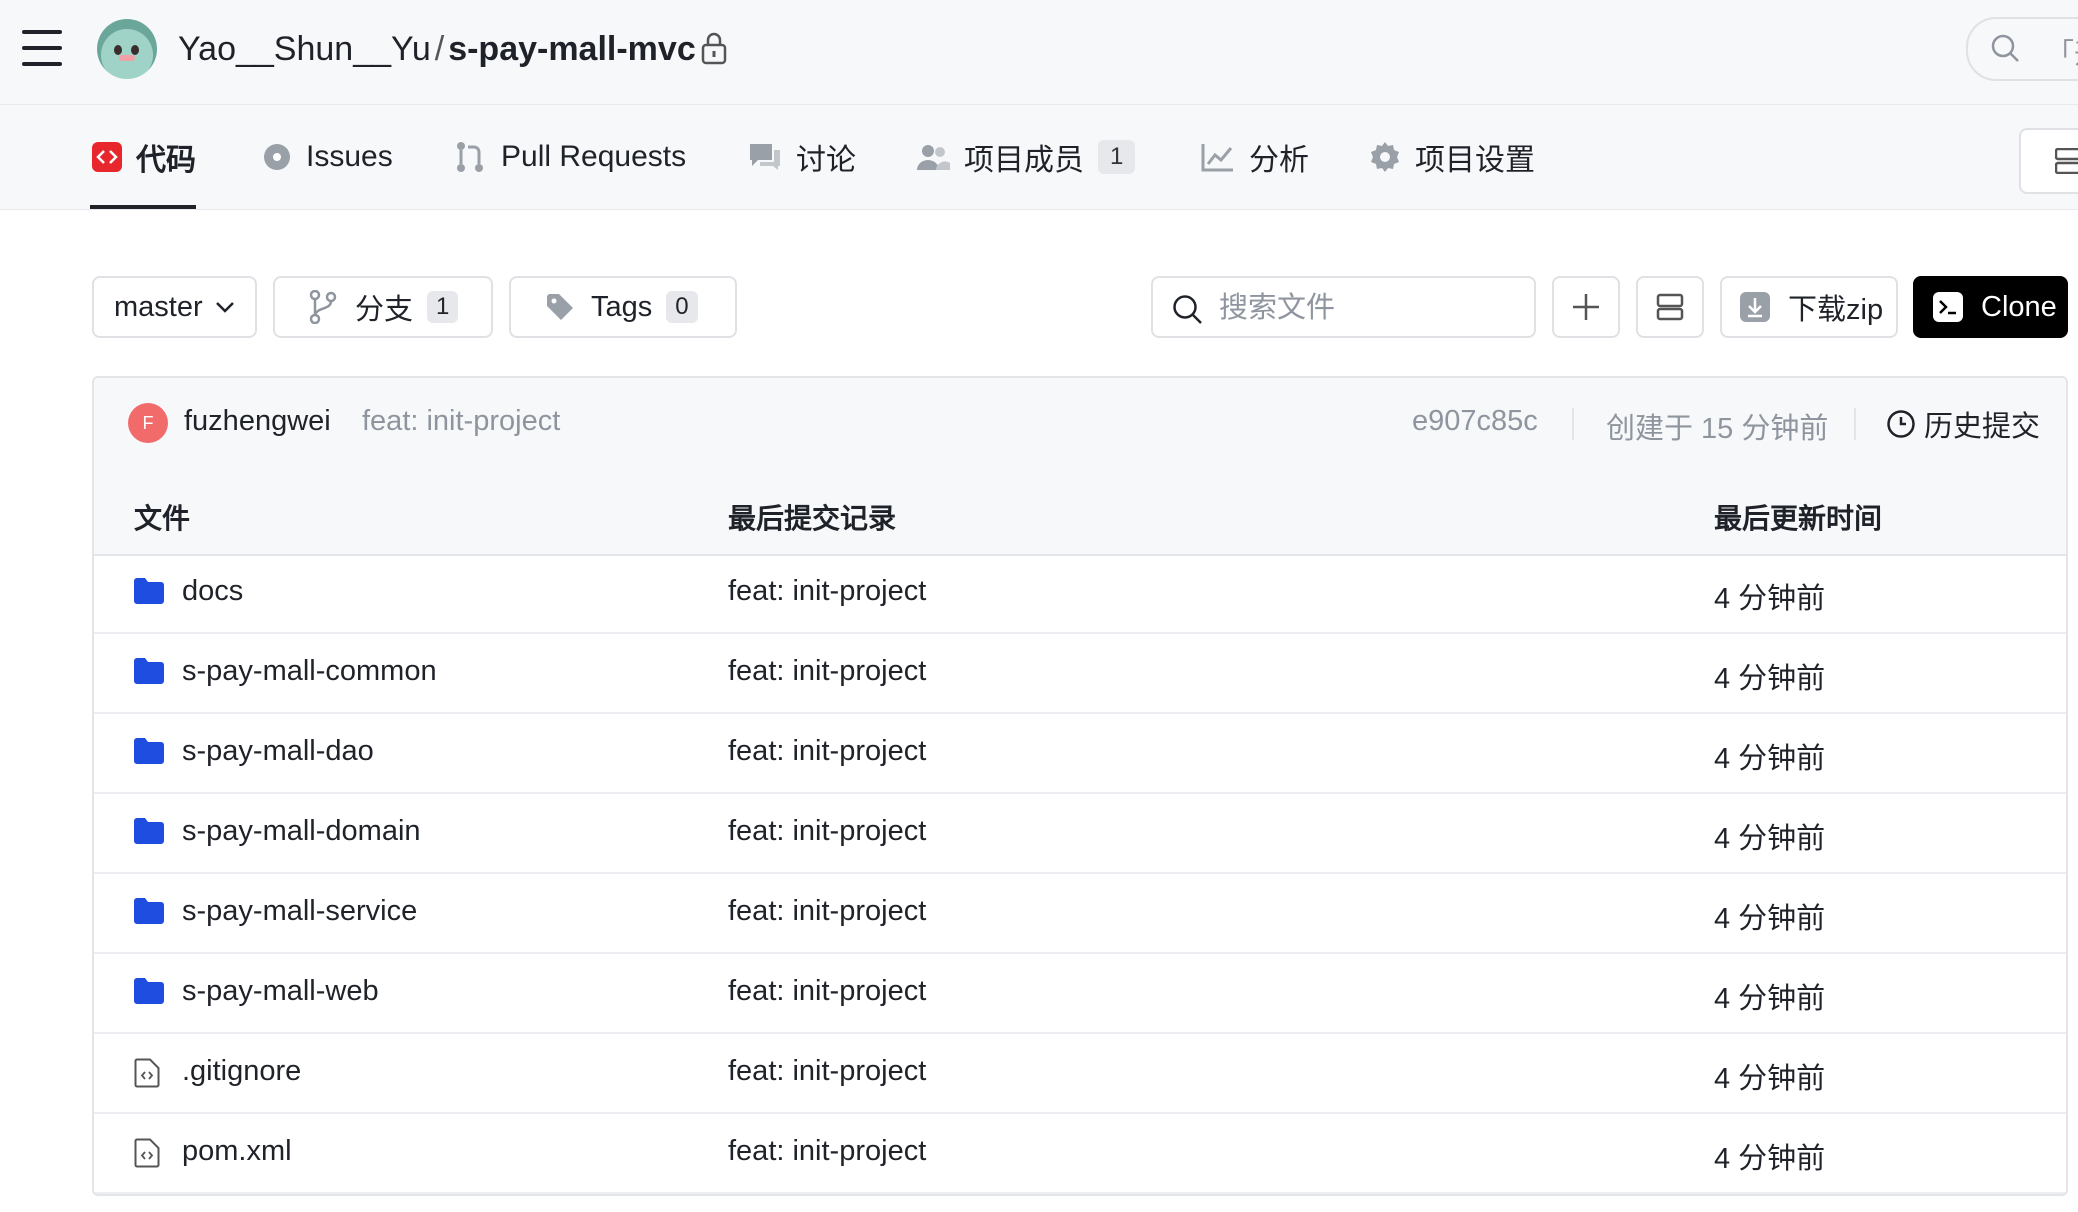  What do you see at coordinates (1717, 429) in the screenshot?
I see `commit-time: 创建于 15 分钟前` at bounding box center [1717, 429].